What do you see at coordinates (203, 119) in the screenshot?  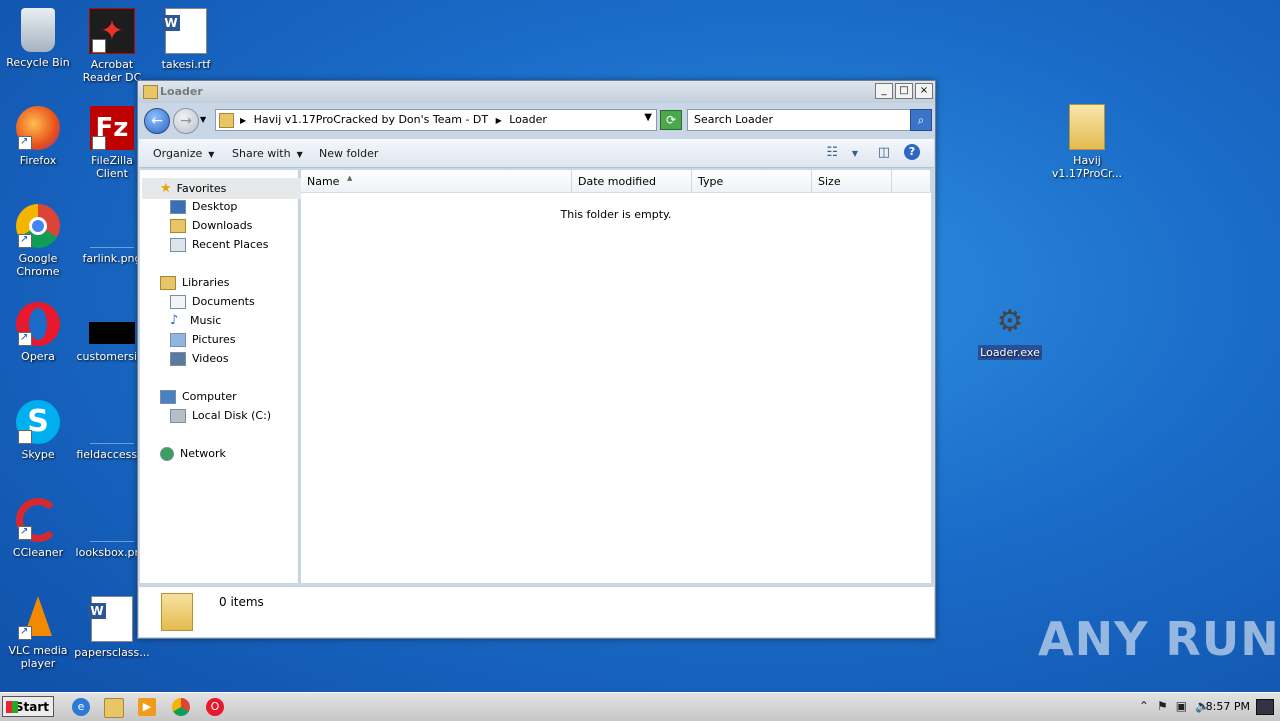 I see `recent-pages-dropdown-icon: ▼` at bounding box center [203, 119].